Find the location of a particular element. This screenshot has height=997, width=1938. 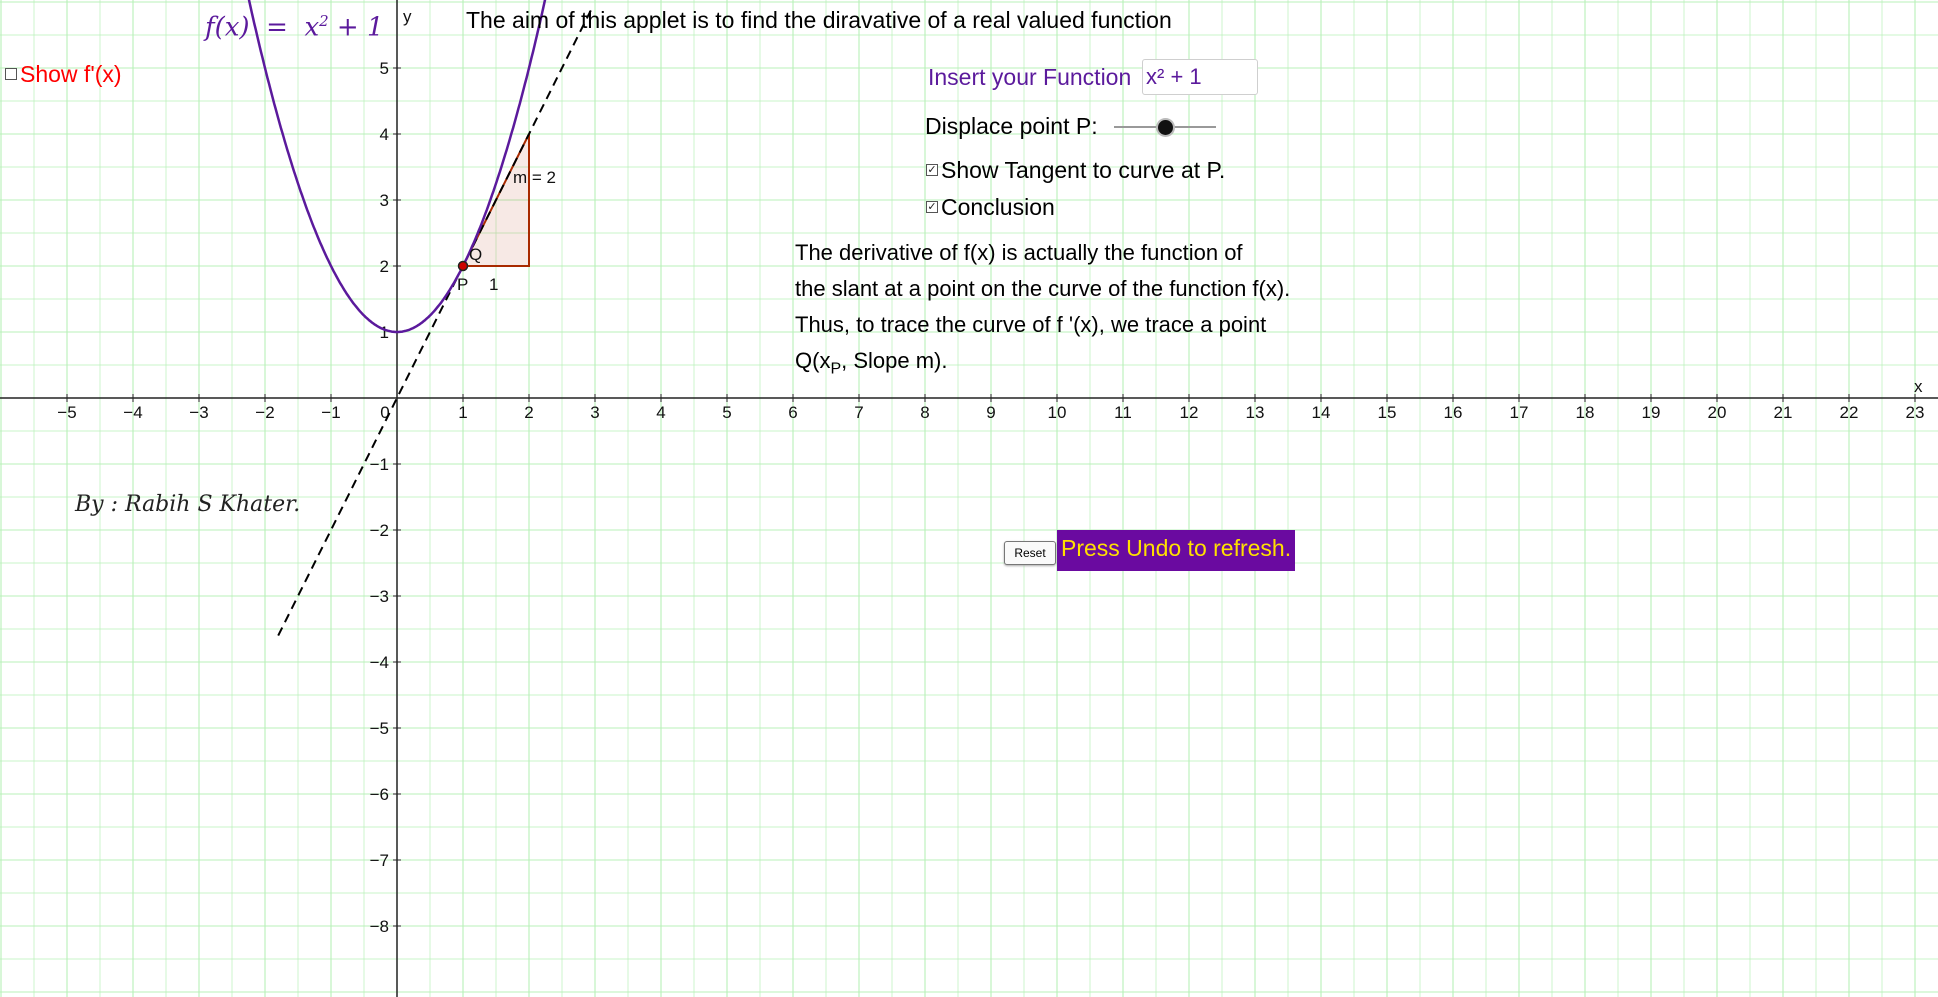

y-tick-label: −3 is located at coordinates (379, 596).